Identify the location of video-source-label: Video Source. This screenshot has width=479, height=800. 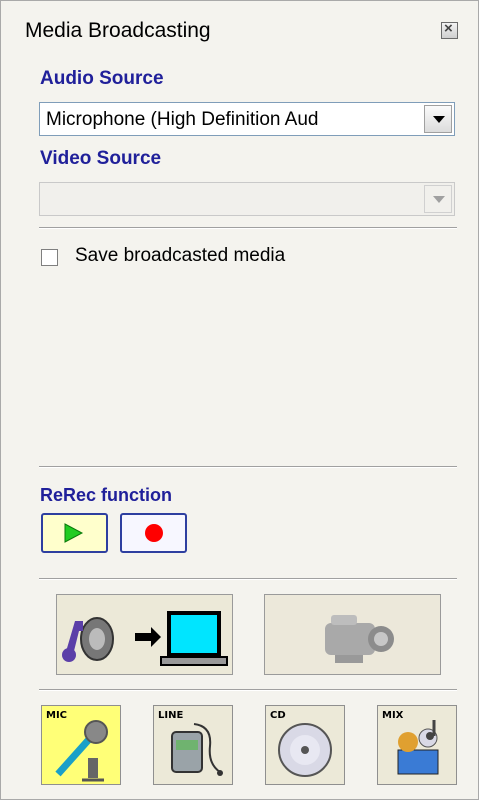
(101, 158).